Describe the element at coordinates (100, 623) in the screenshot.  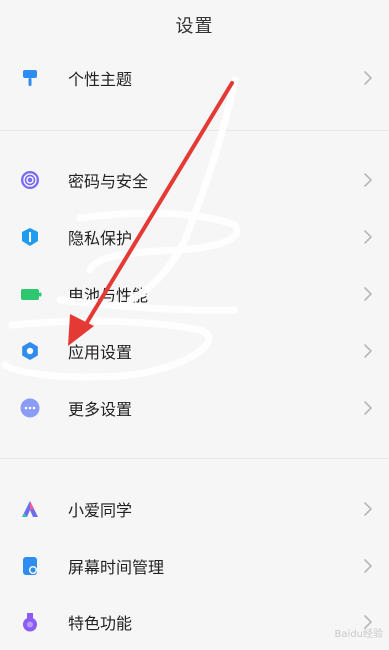
I see `settings-item-label: 特色功能` at that location.